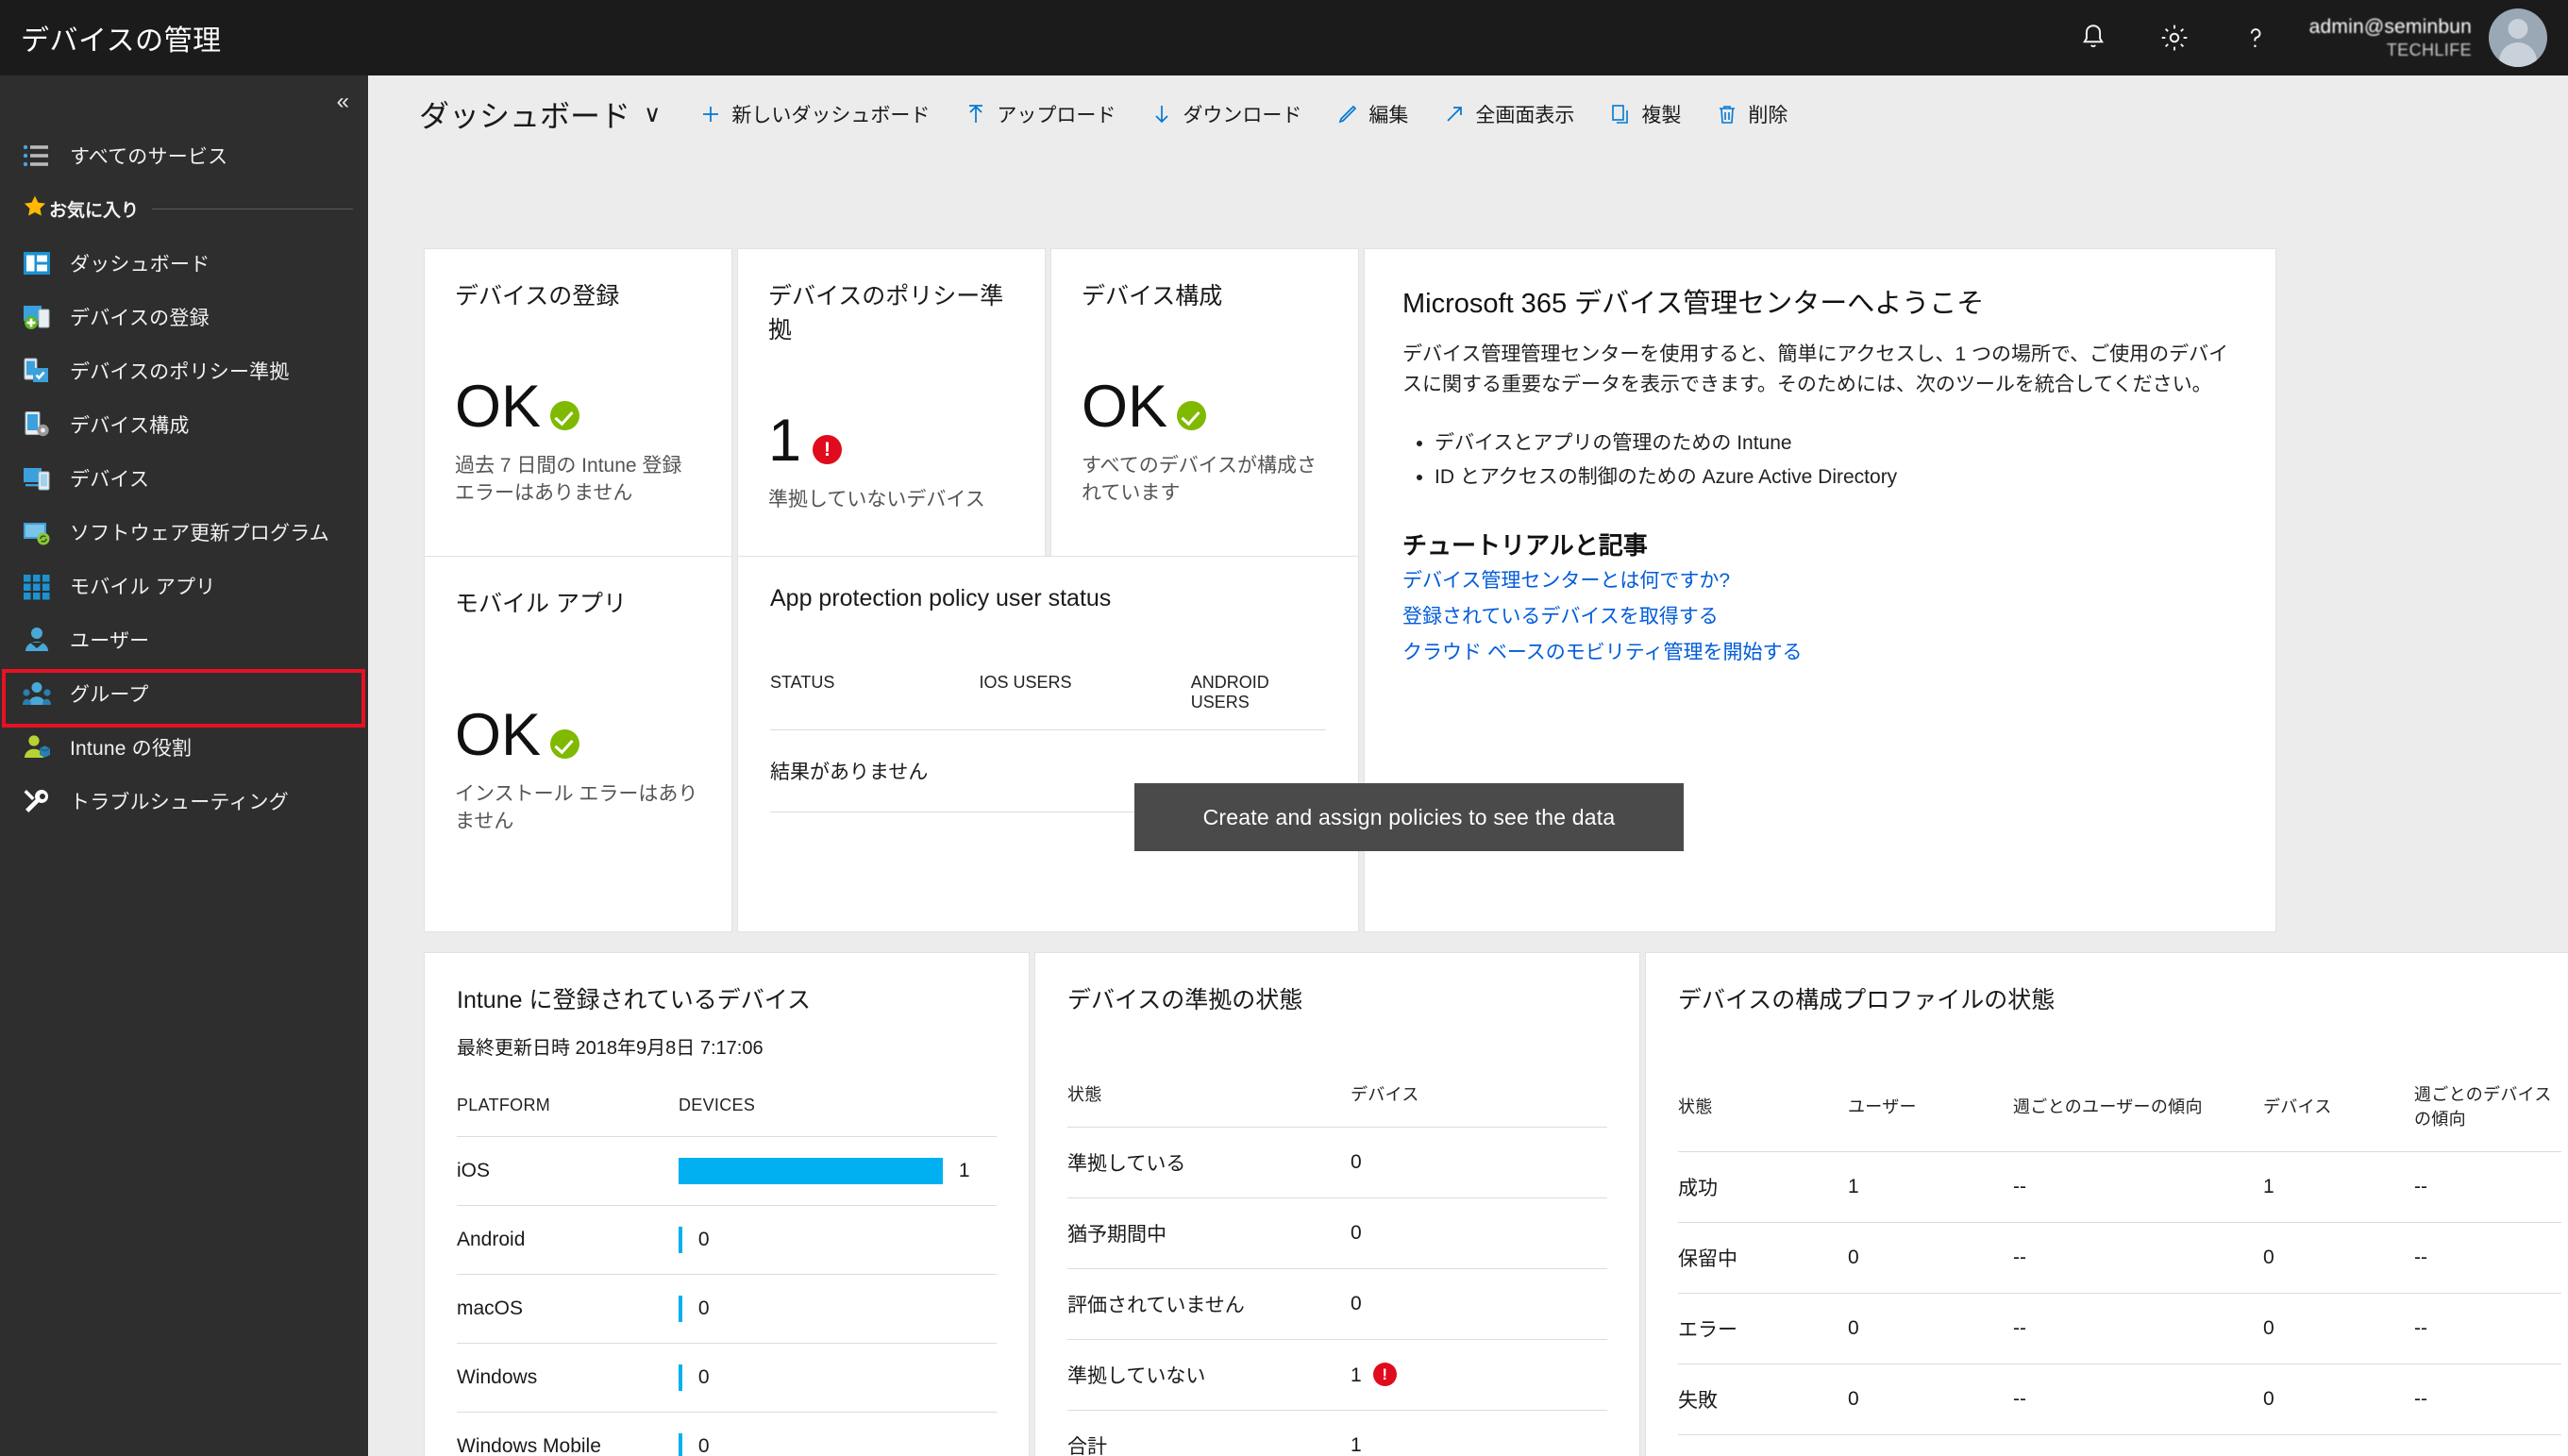  What do you see at coordinates (1525, 115) in the screenshot?
I see `command-label: 全画面表示` at bounding box center [1525, 115].